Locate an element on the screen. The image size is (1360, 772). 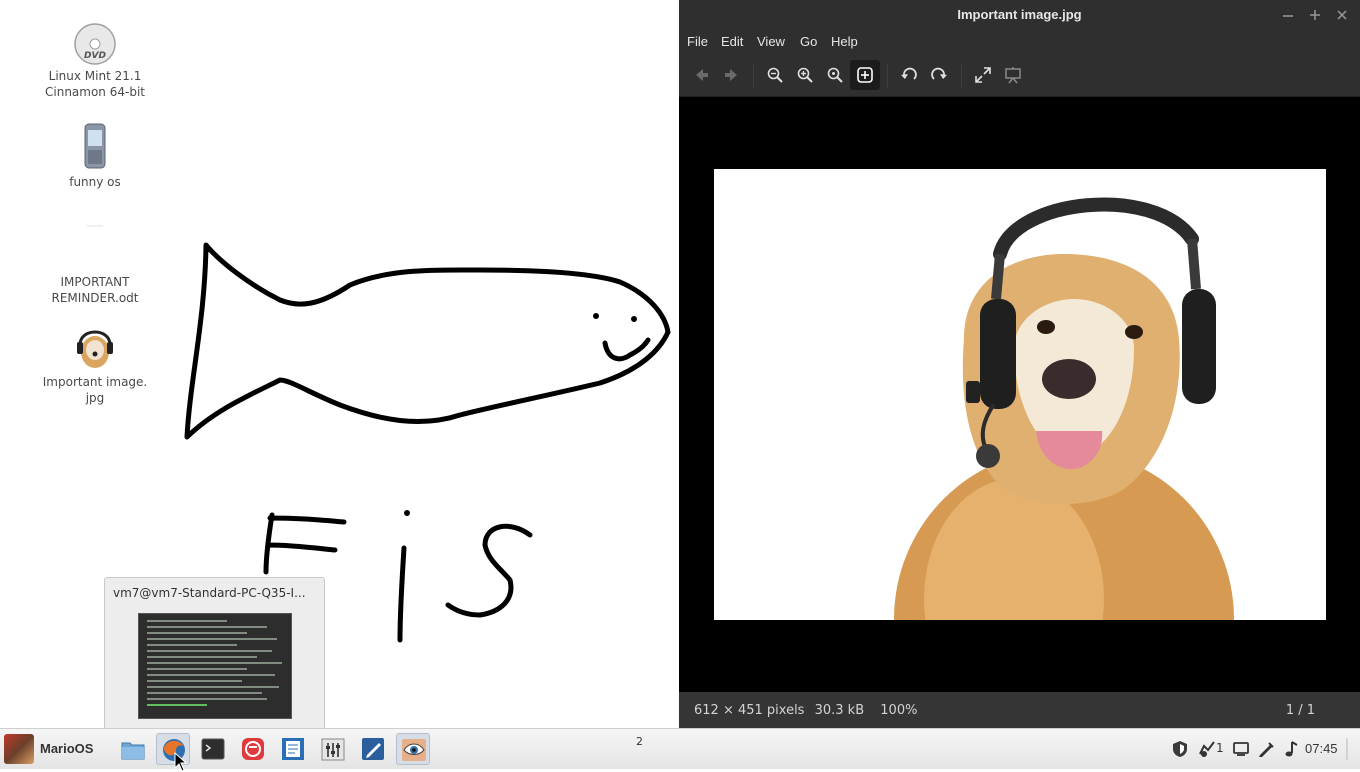
letter-i-dot is located at coordinates (407, 513).